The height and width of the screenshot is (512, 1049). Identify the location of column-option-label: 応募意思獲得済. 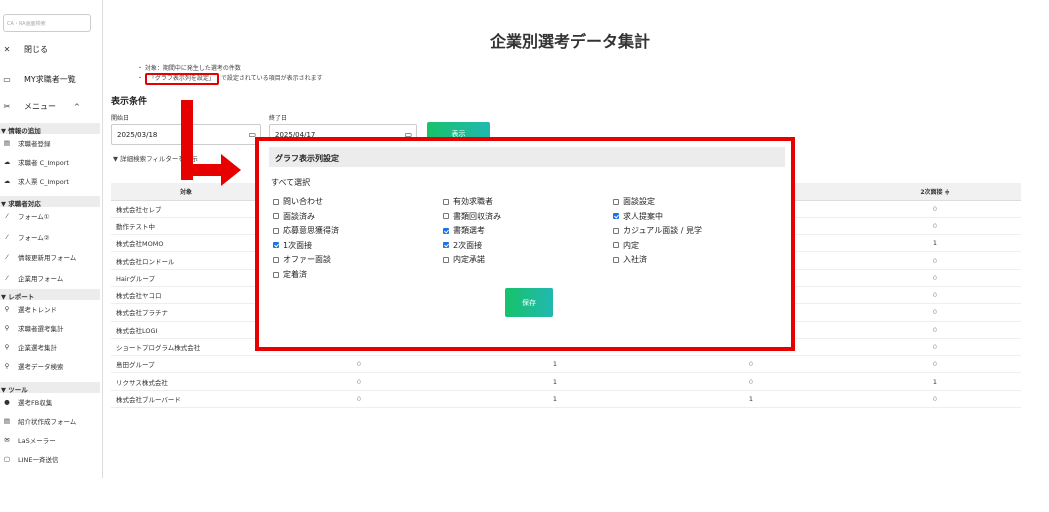
(311, 231).